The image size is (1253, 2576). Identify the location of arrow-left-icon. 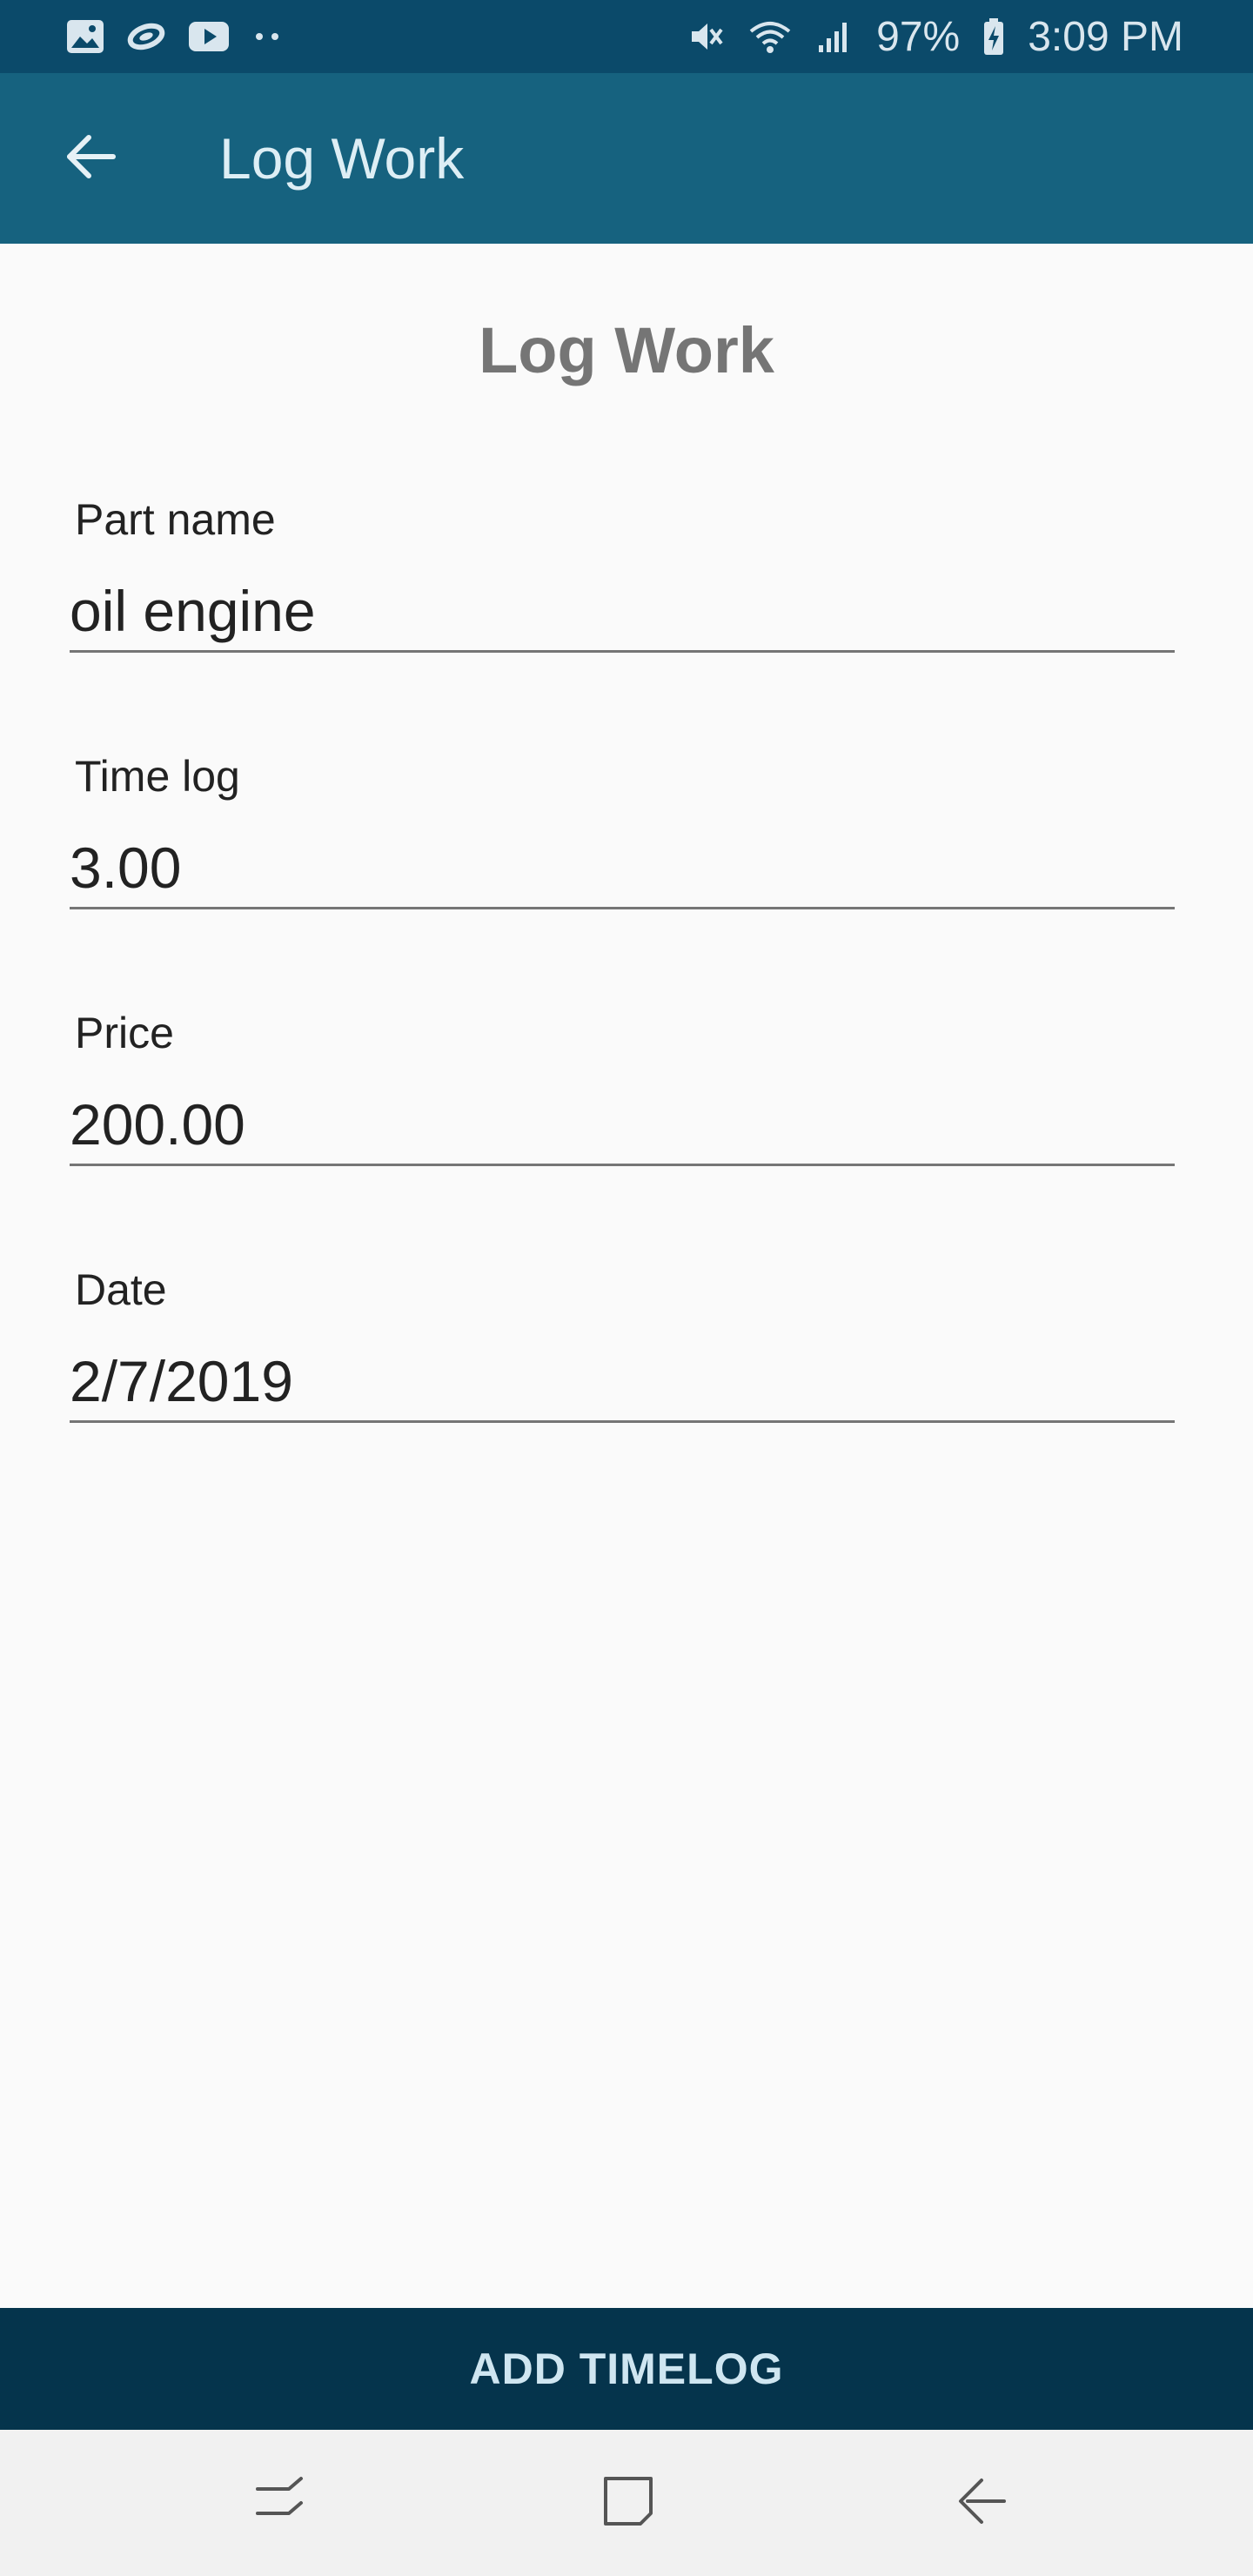
(90, 159).